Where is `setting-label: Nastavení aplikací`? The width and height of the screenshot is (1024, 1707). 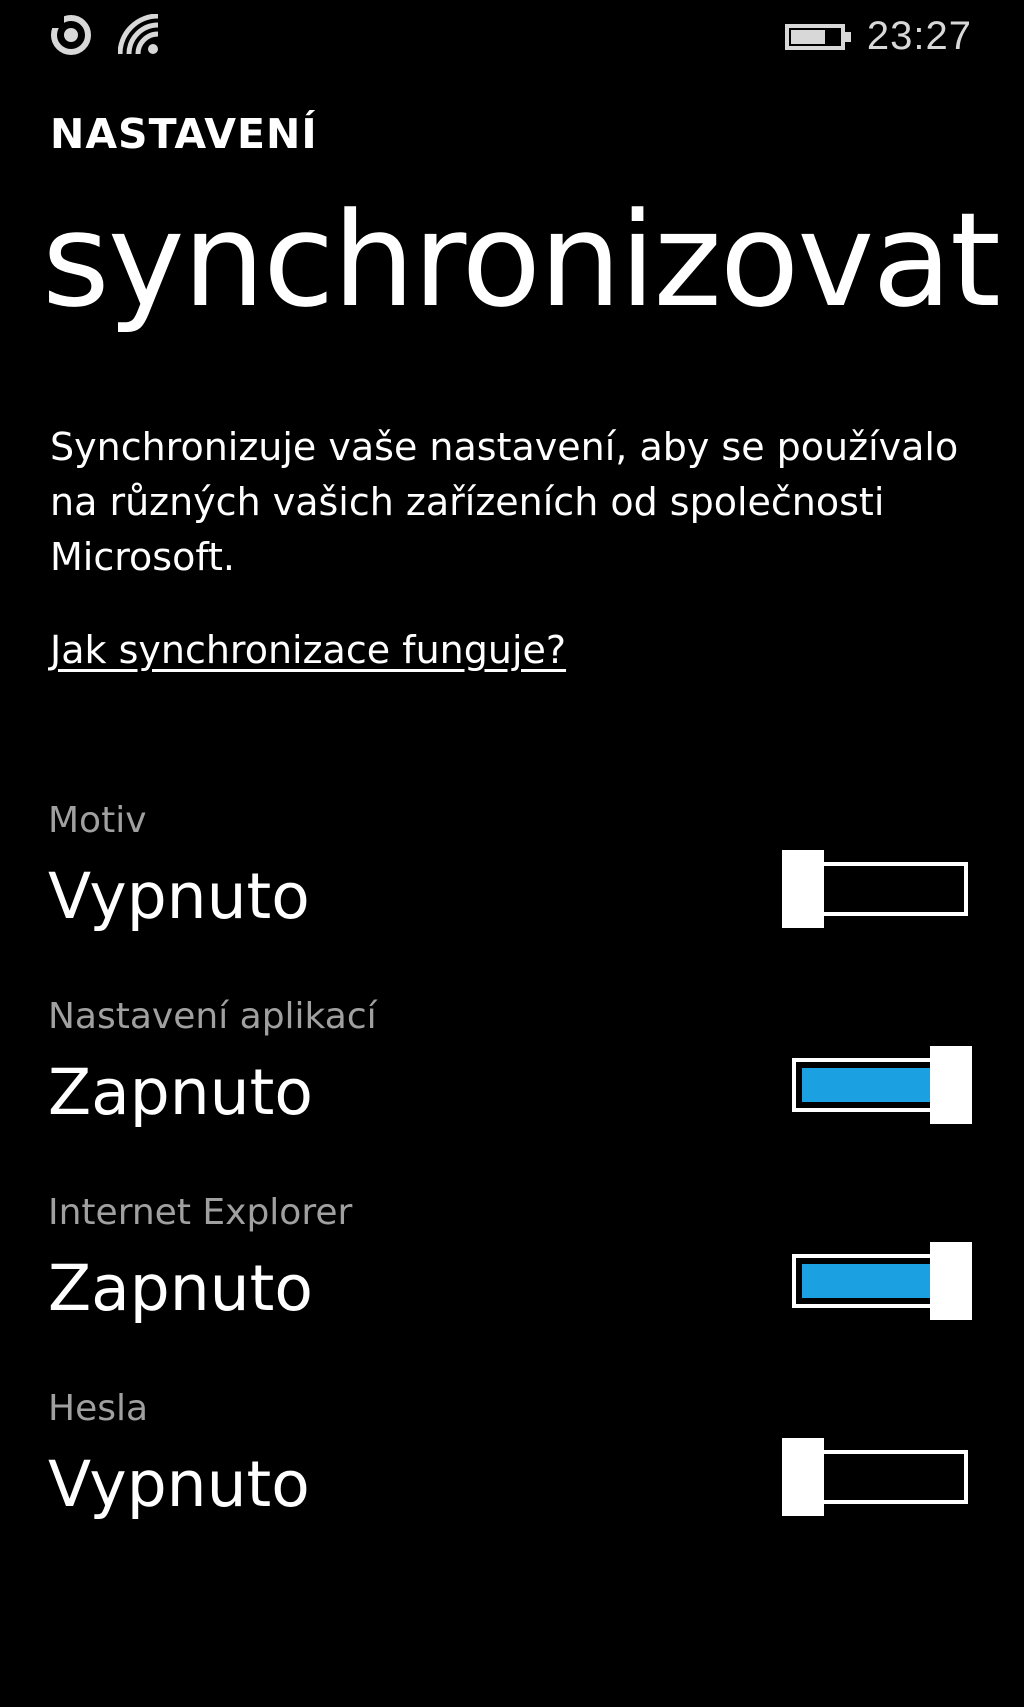
setting-label: Nastavení aplikací is located at coordinates (212, 1016).